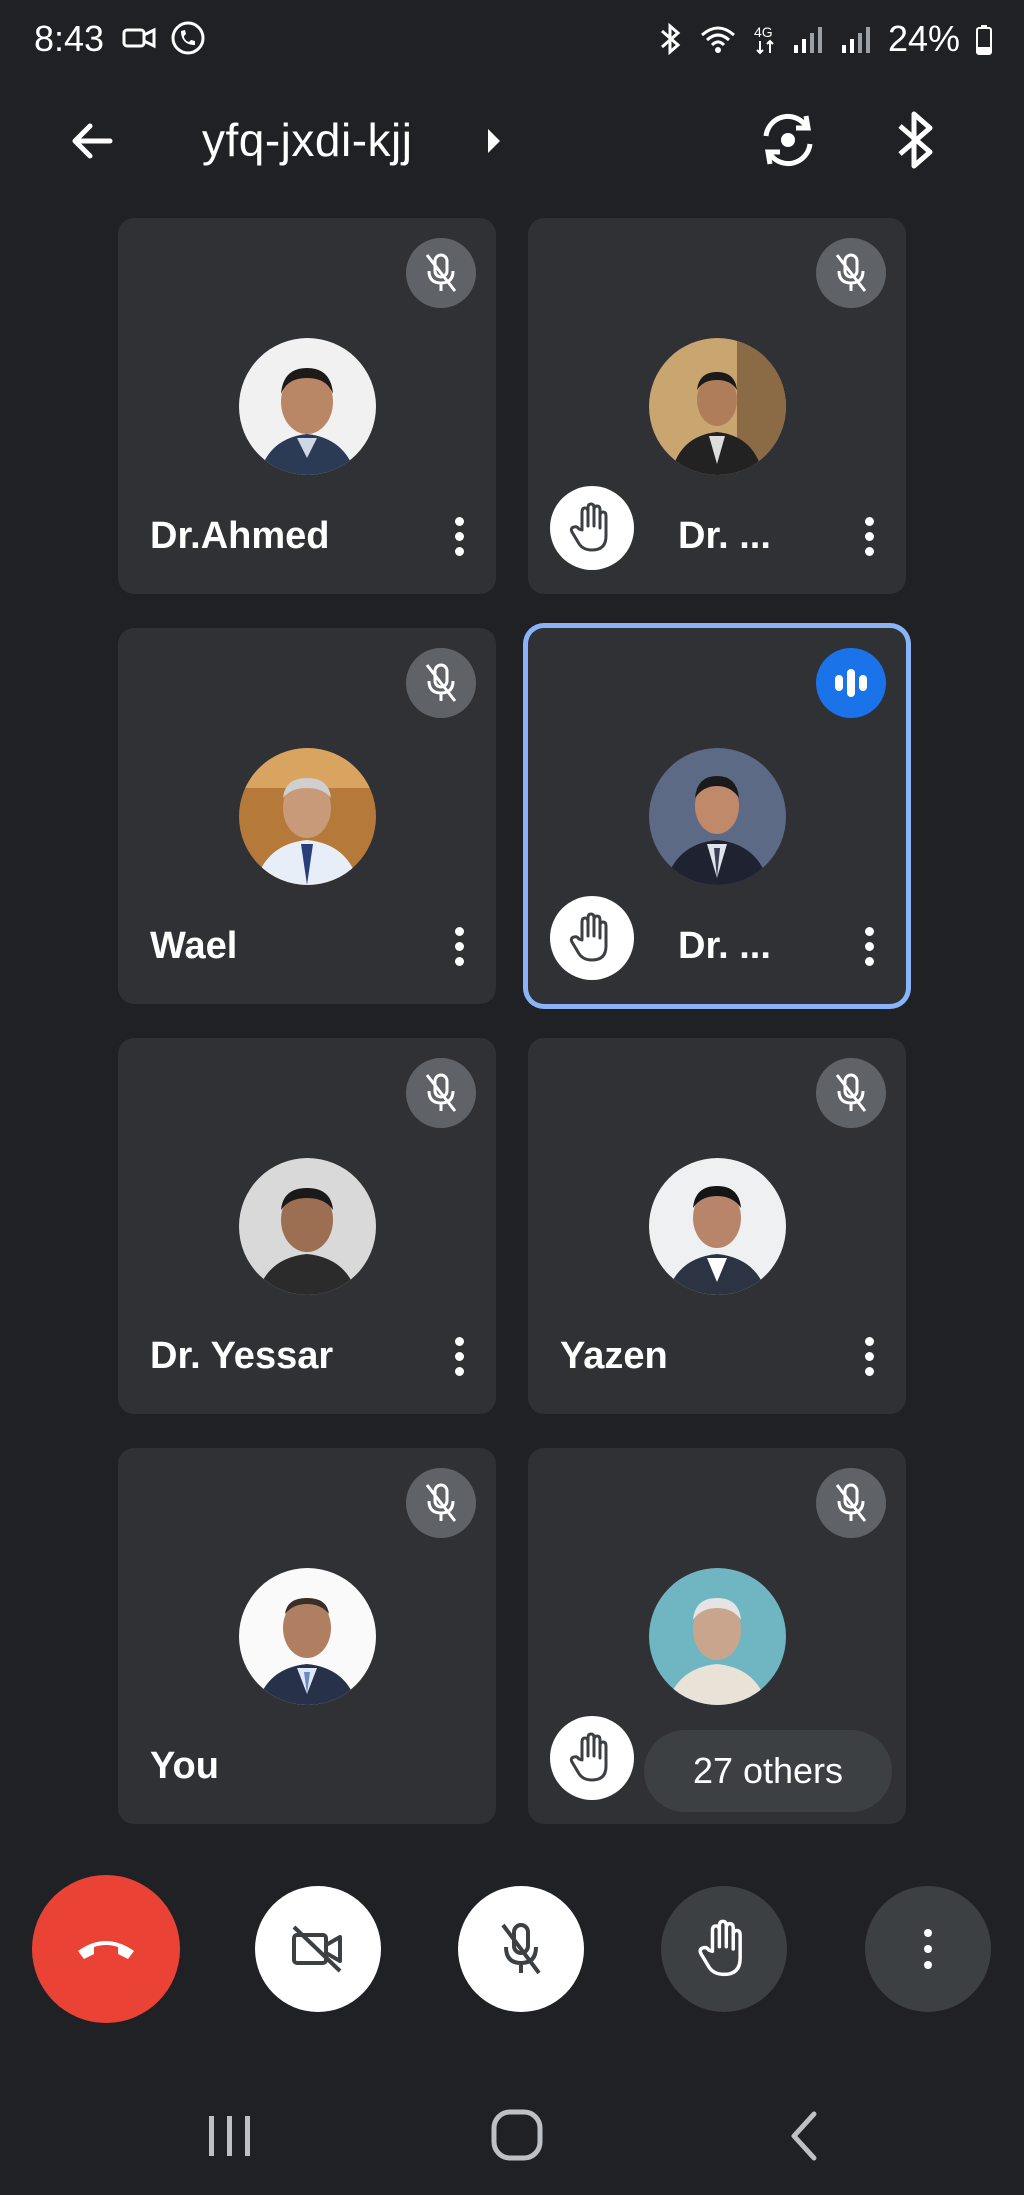  I want to click on mic-toggle-button, so click(521, 1949).